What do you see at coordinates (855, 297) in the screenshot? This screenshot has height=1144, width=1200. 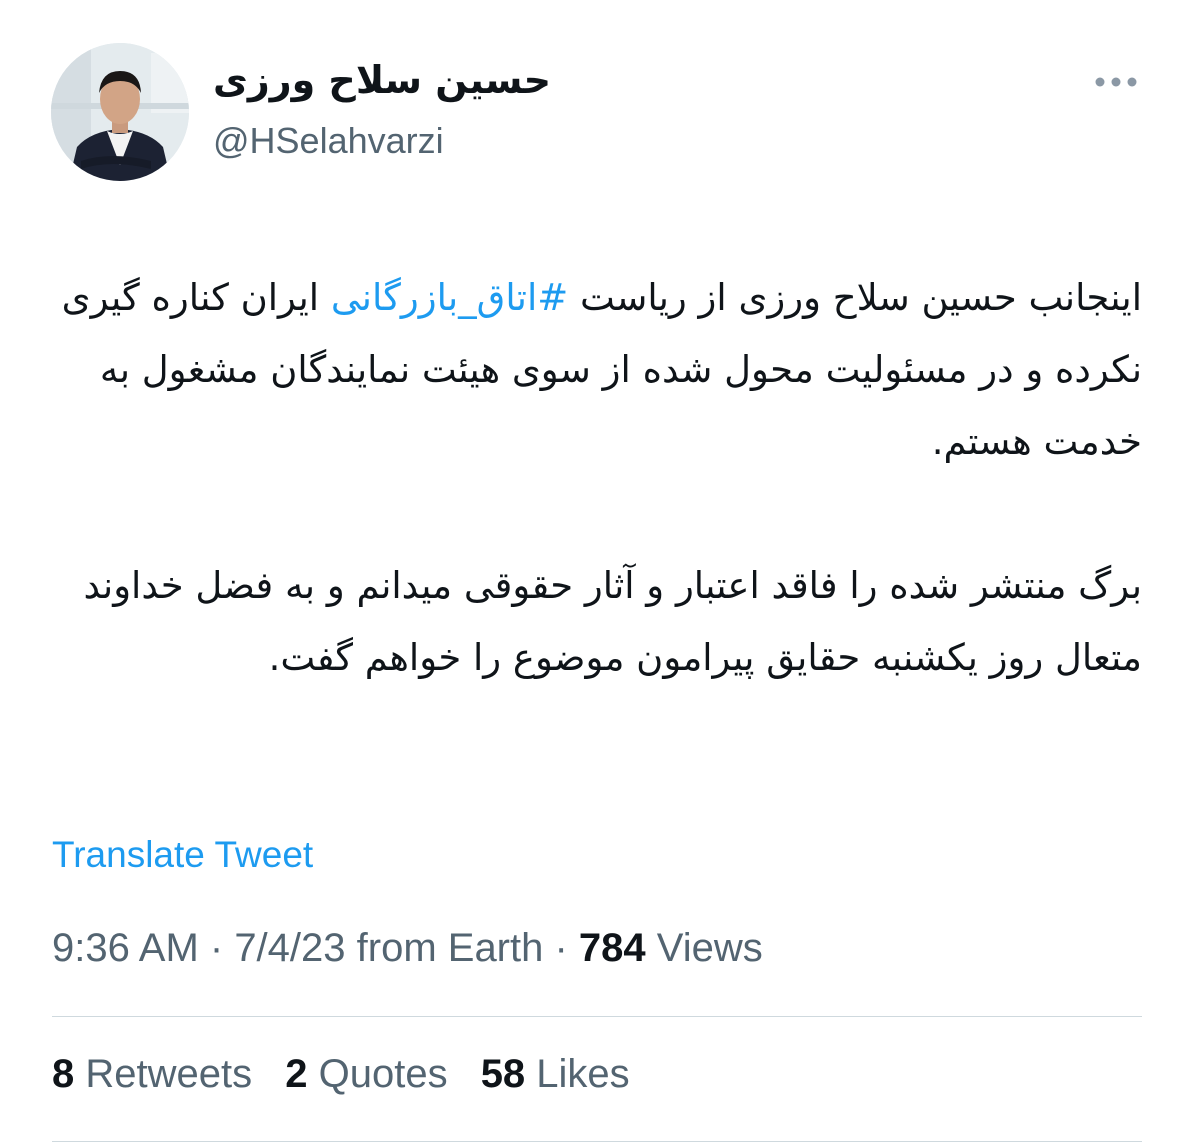 I see `tweet-text-part: اینجانب حسین سلاح ورزی از ریاست` at bounding box center [855, 297].